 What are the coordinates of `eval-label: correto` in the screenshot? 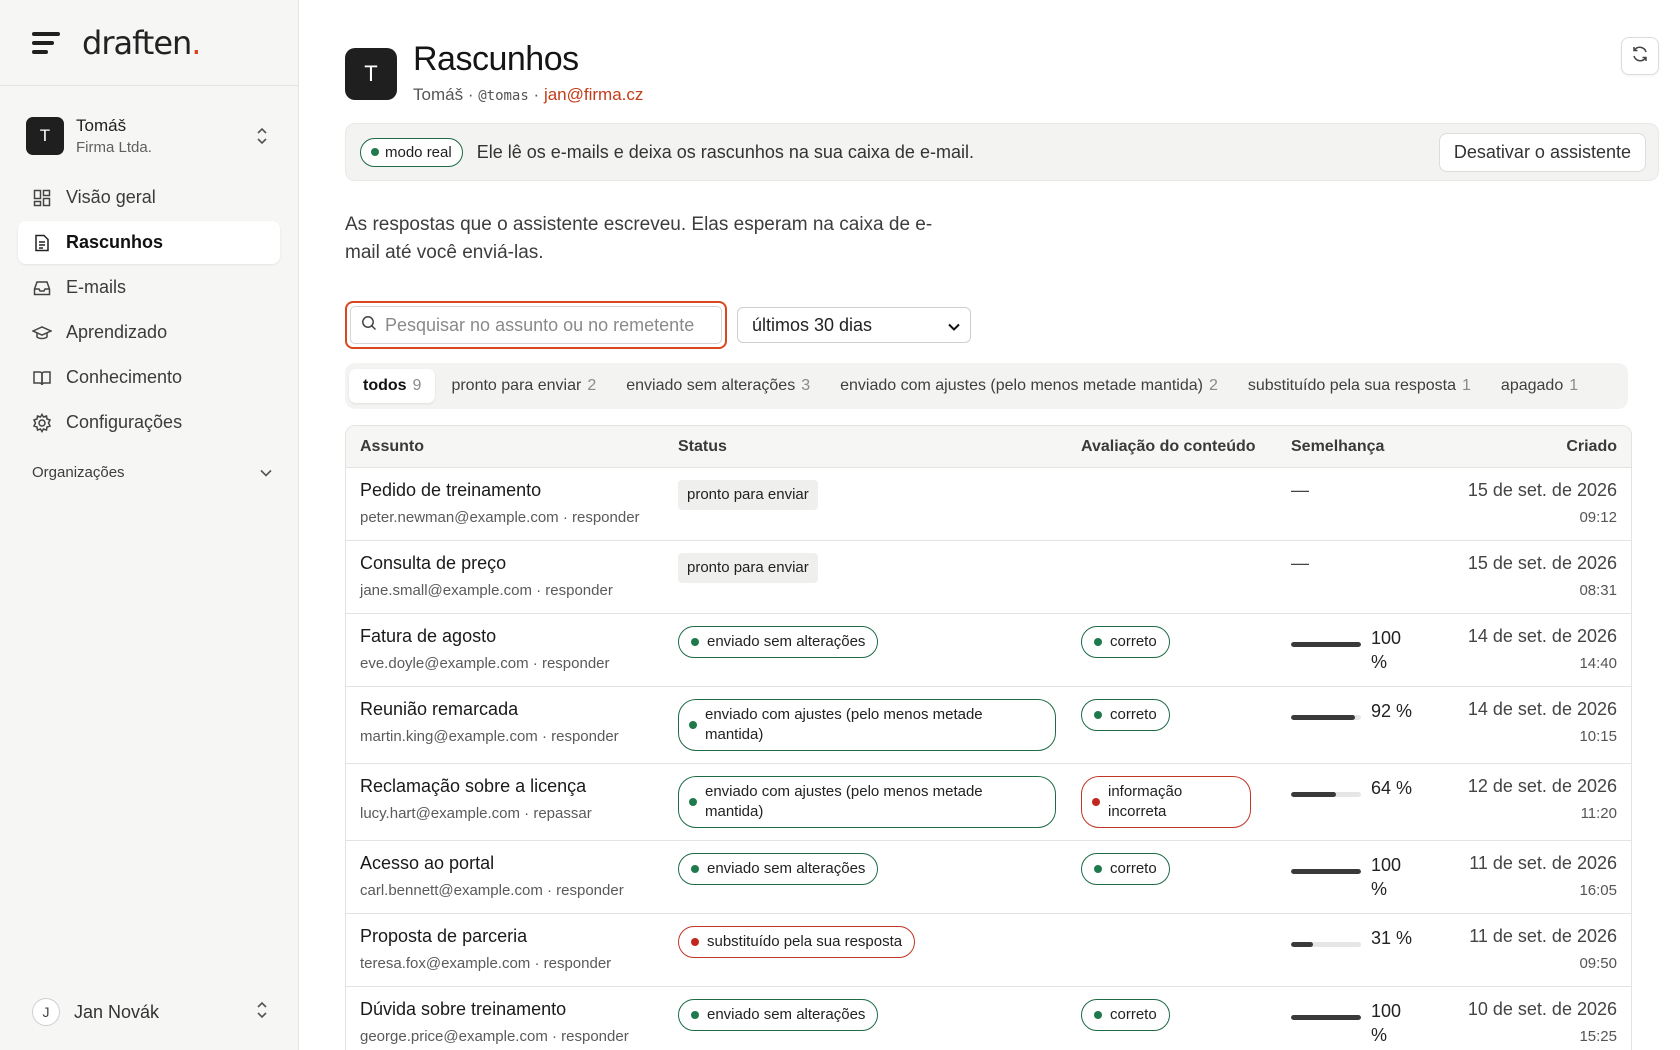 It's located at (1133, 868).